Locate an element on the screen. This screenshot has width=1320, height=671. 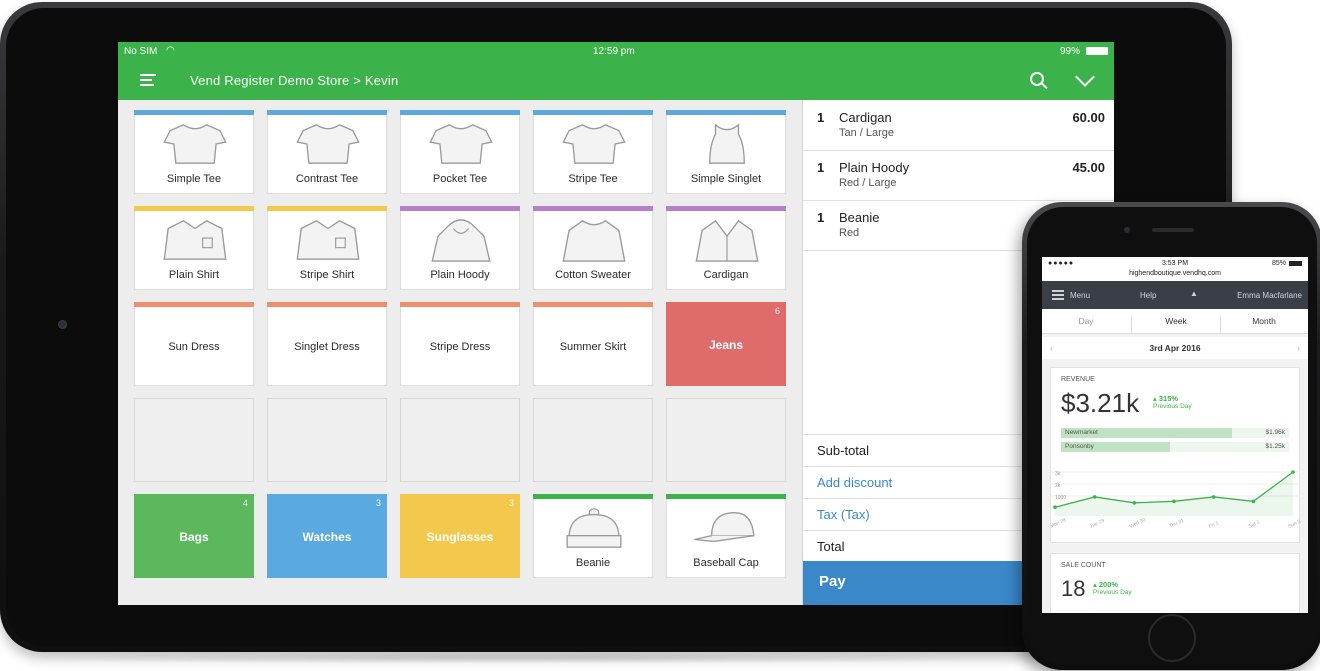
sale-count-value: 18 is located at coordinates (1073, 588).